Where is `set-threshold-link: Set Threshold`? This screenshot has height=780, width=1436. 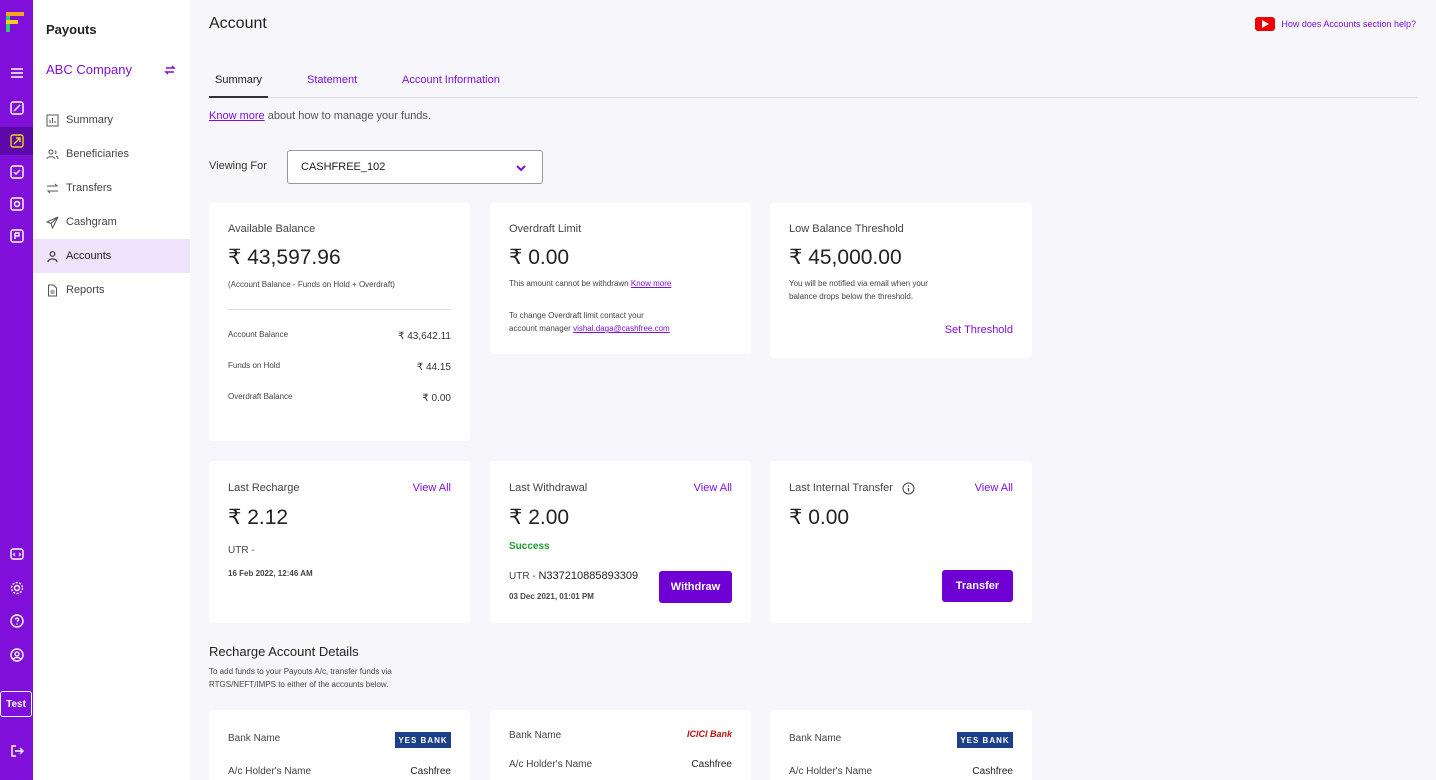
set-threshold-link: Set Threshold is located at coordinates (979, 330).